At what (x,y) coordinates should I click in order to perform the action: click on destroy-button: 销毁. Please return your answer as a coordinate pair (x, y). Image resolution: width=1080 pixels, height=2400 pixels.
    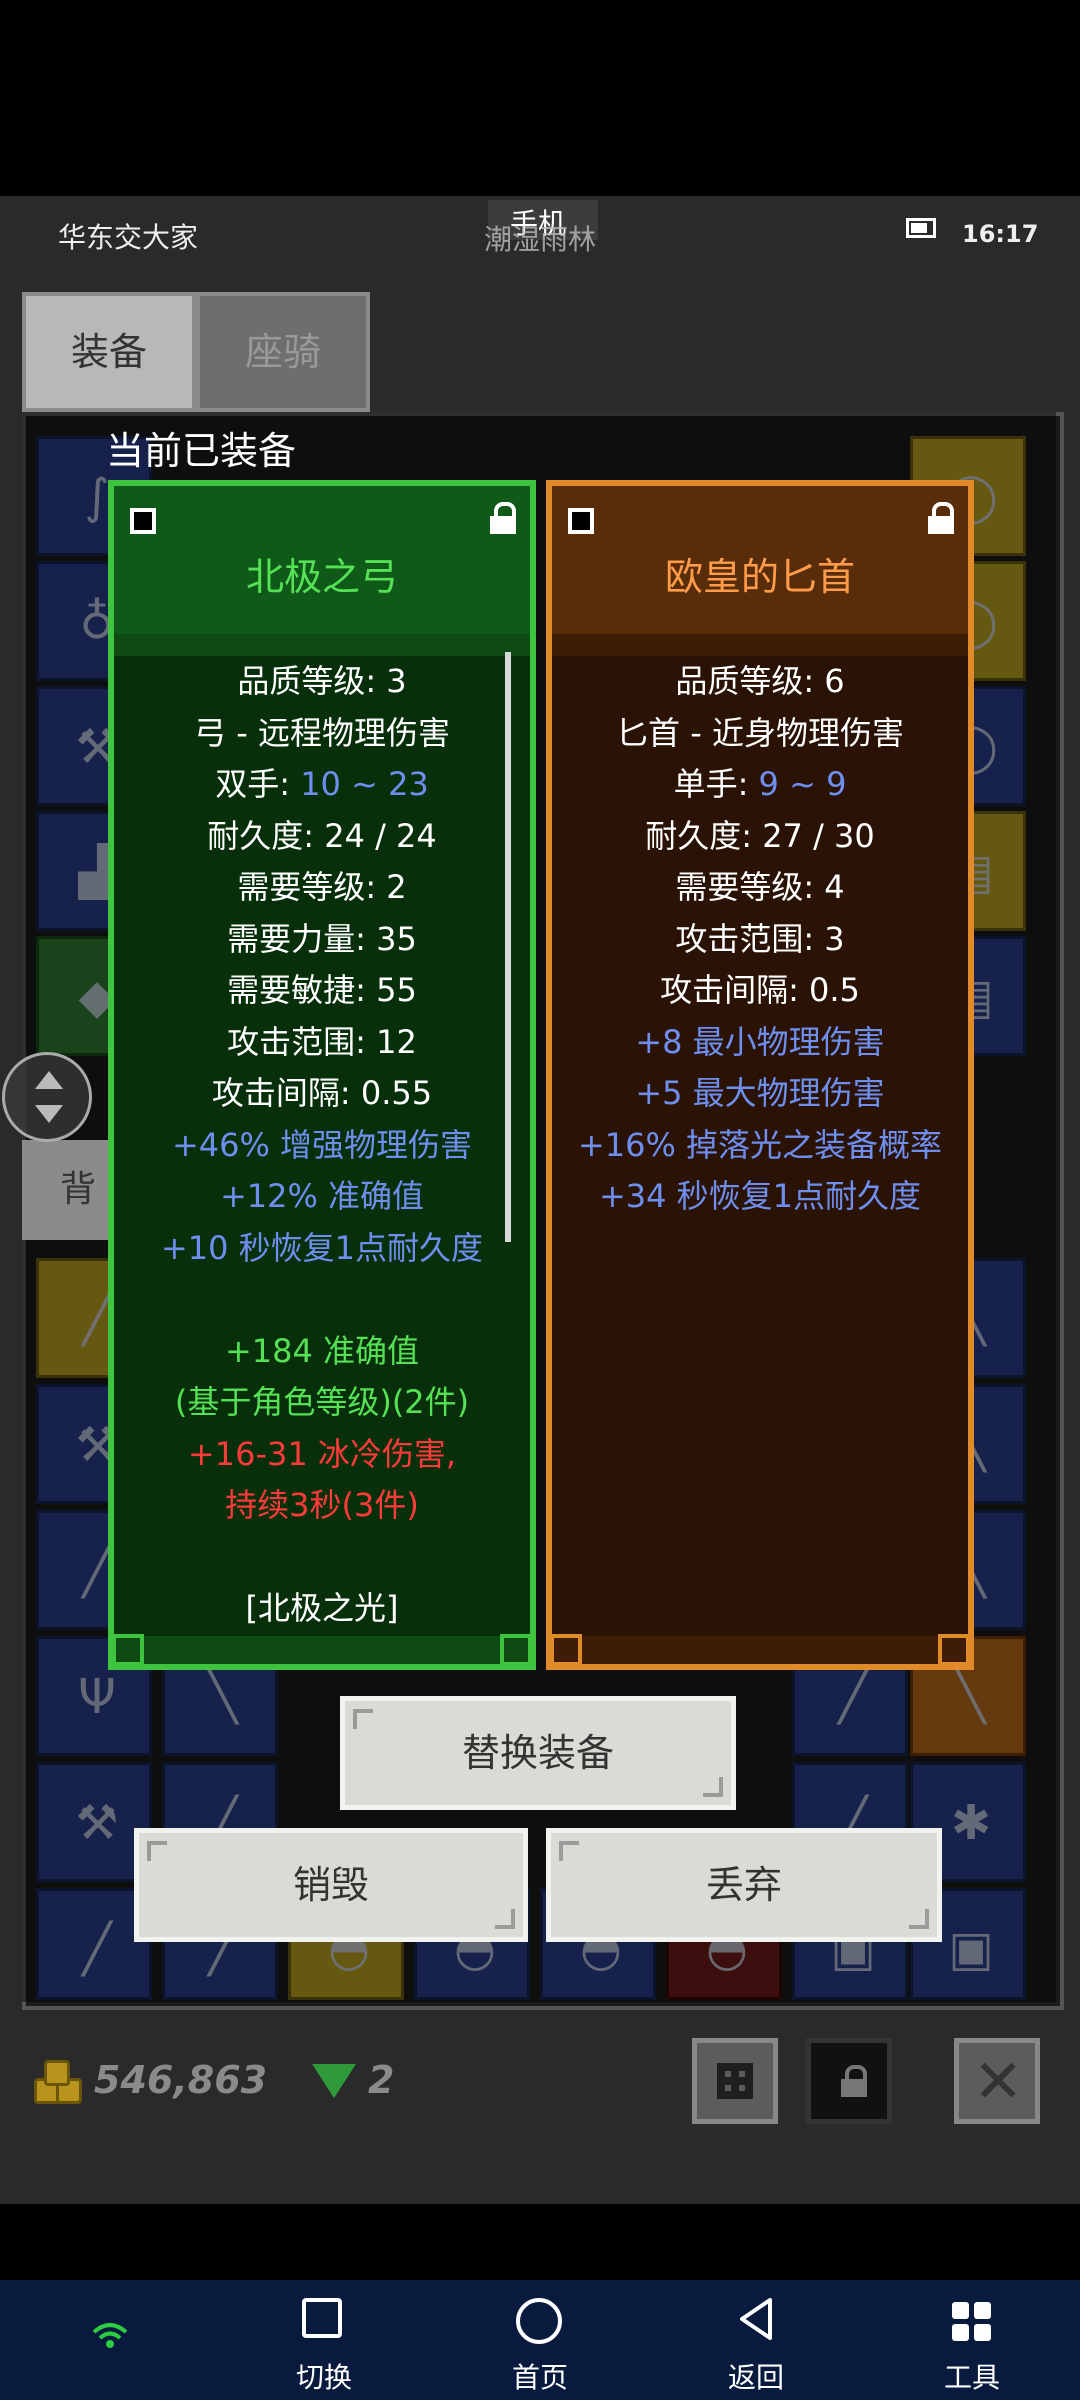
    Looking at the image, I should click on (331, 1885).